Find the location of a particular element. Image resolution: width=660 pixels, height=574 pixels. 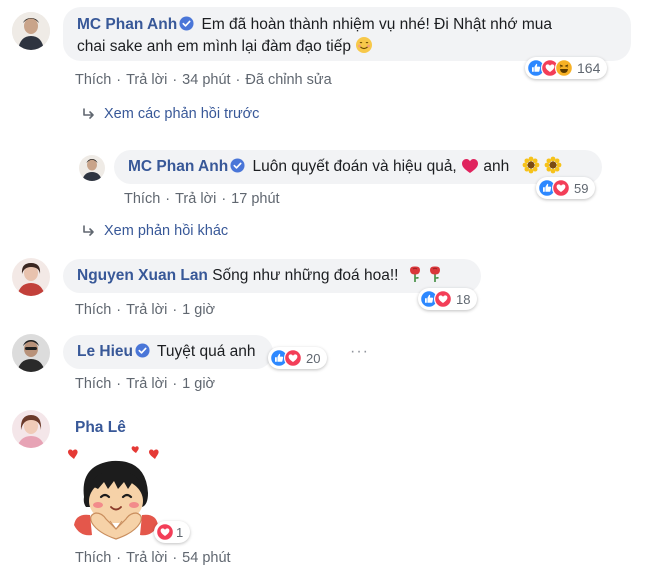

comment-bubble: Le Hieu Tuyệt quá anh is located at coordinates (168, 352).